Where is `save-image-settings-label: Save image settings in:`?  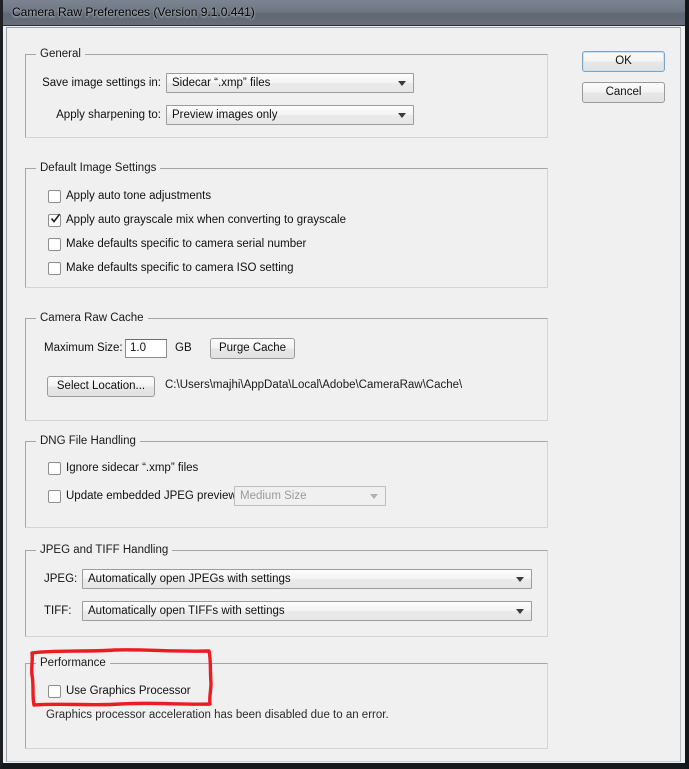 save-image-settings-label: Save image settings in: is located at coordinates (101, 83).